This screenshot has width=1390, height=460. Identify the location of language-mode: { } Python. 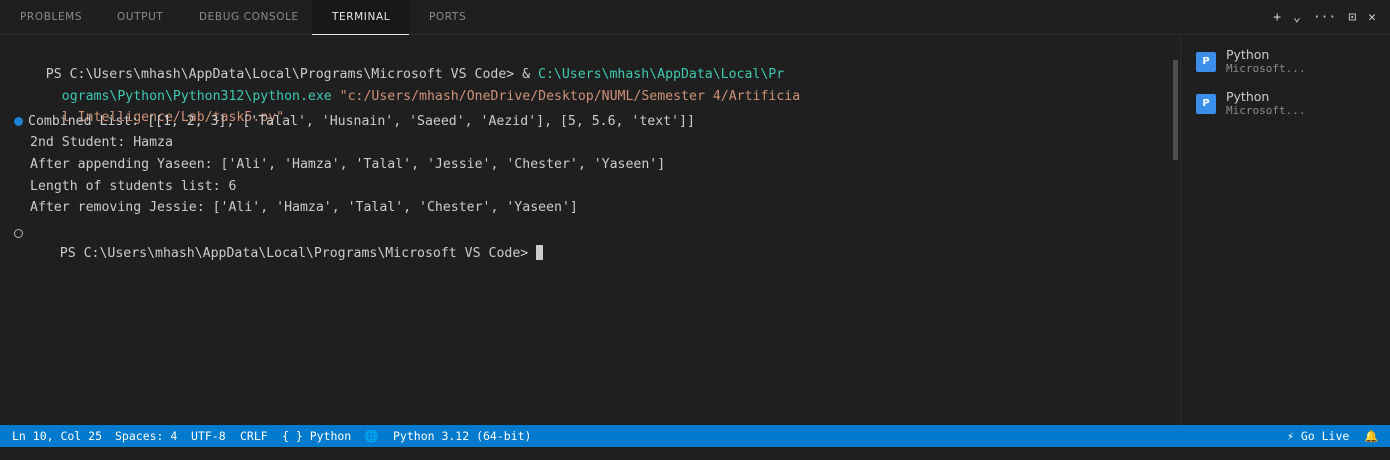
(316, 436).